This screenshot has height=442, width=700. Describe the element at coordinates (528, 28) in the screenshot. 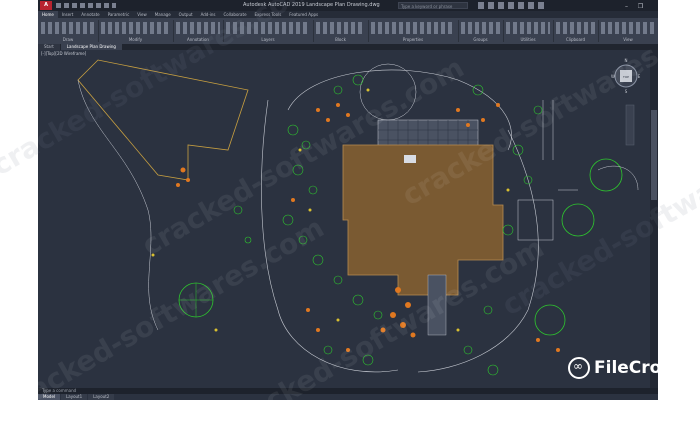

I see `utility-tools` at that location.